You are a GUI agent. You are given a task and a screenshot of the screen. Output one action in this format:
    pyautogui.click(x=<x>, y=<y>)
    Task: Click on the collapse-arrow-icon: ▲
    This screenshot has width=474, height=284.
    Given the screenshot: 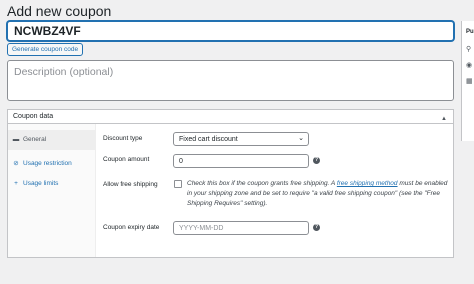 What is the action you would take?
    pyautogui.click(x=444, y=119)
    